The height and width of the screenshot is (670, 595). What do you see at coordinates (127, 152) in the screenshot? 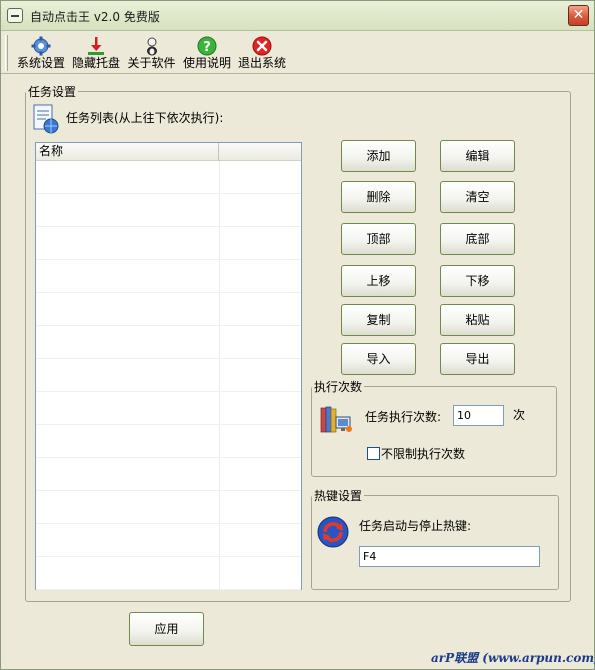
I see `column-header-name: 名称` at bounding box center [127, 152].